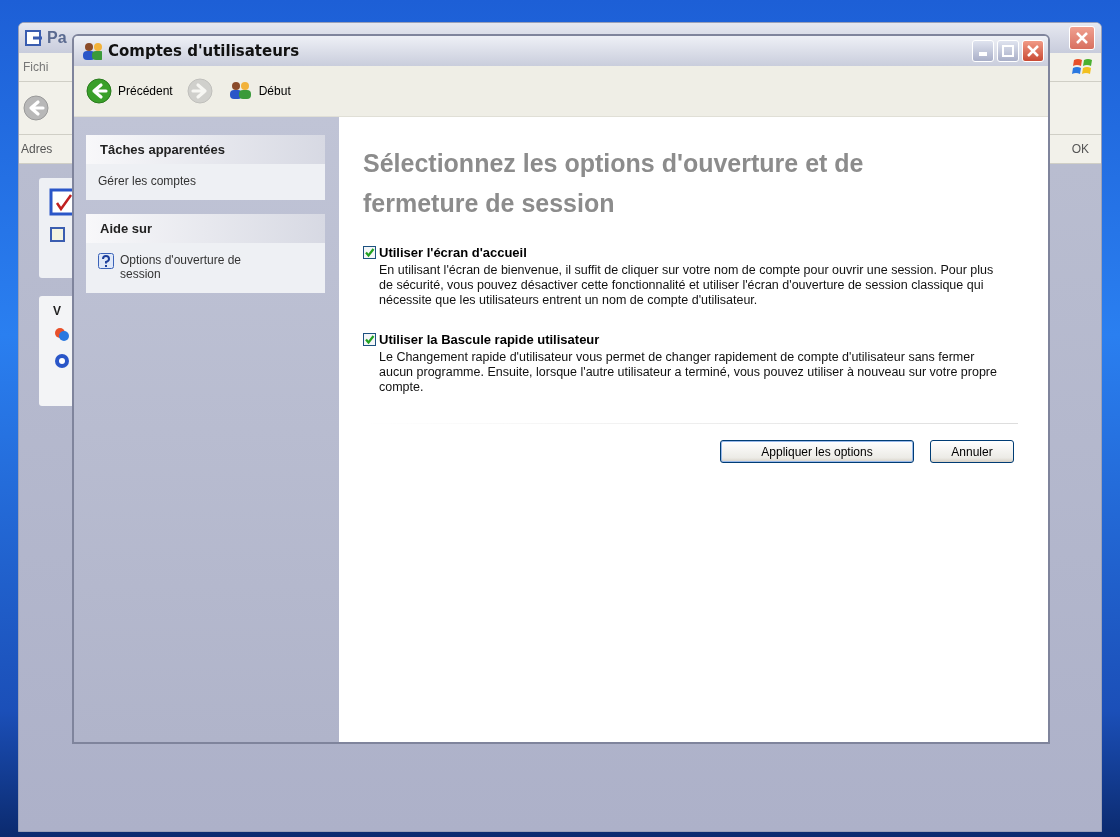  Describe the element at coordinates (983, 54) in the screenshot. I see `minimize-icon` at that location.